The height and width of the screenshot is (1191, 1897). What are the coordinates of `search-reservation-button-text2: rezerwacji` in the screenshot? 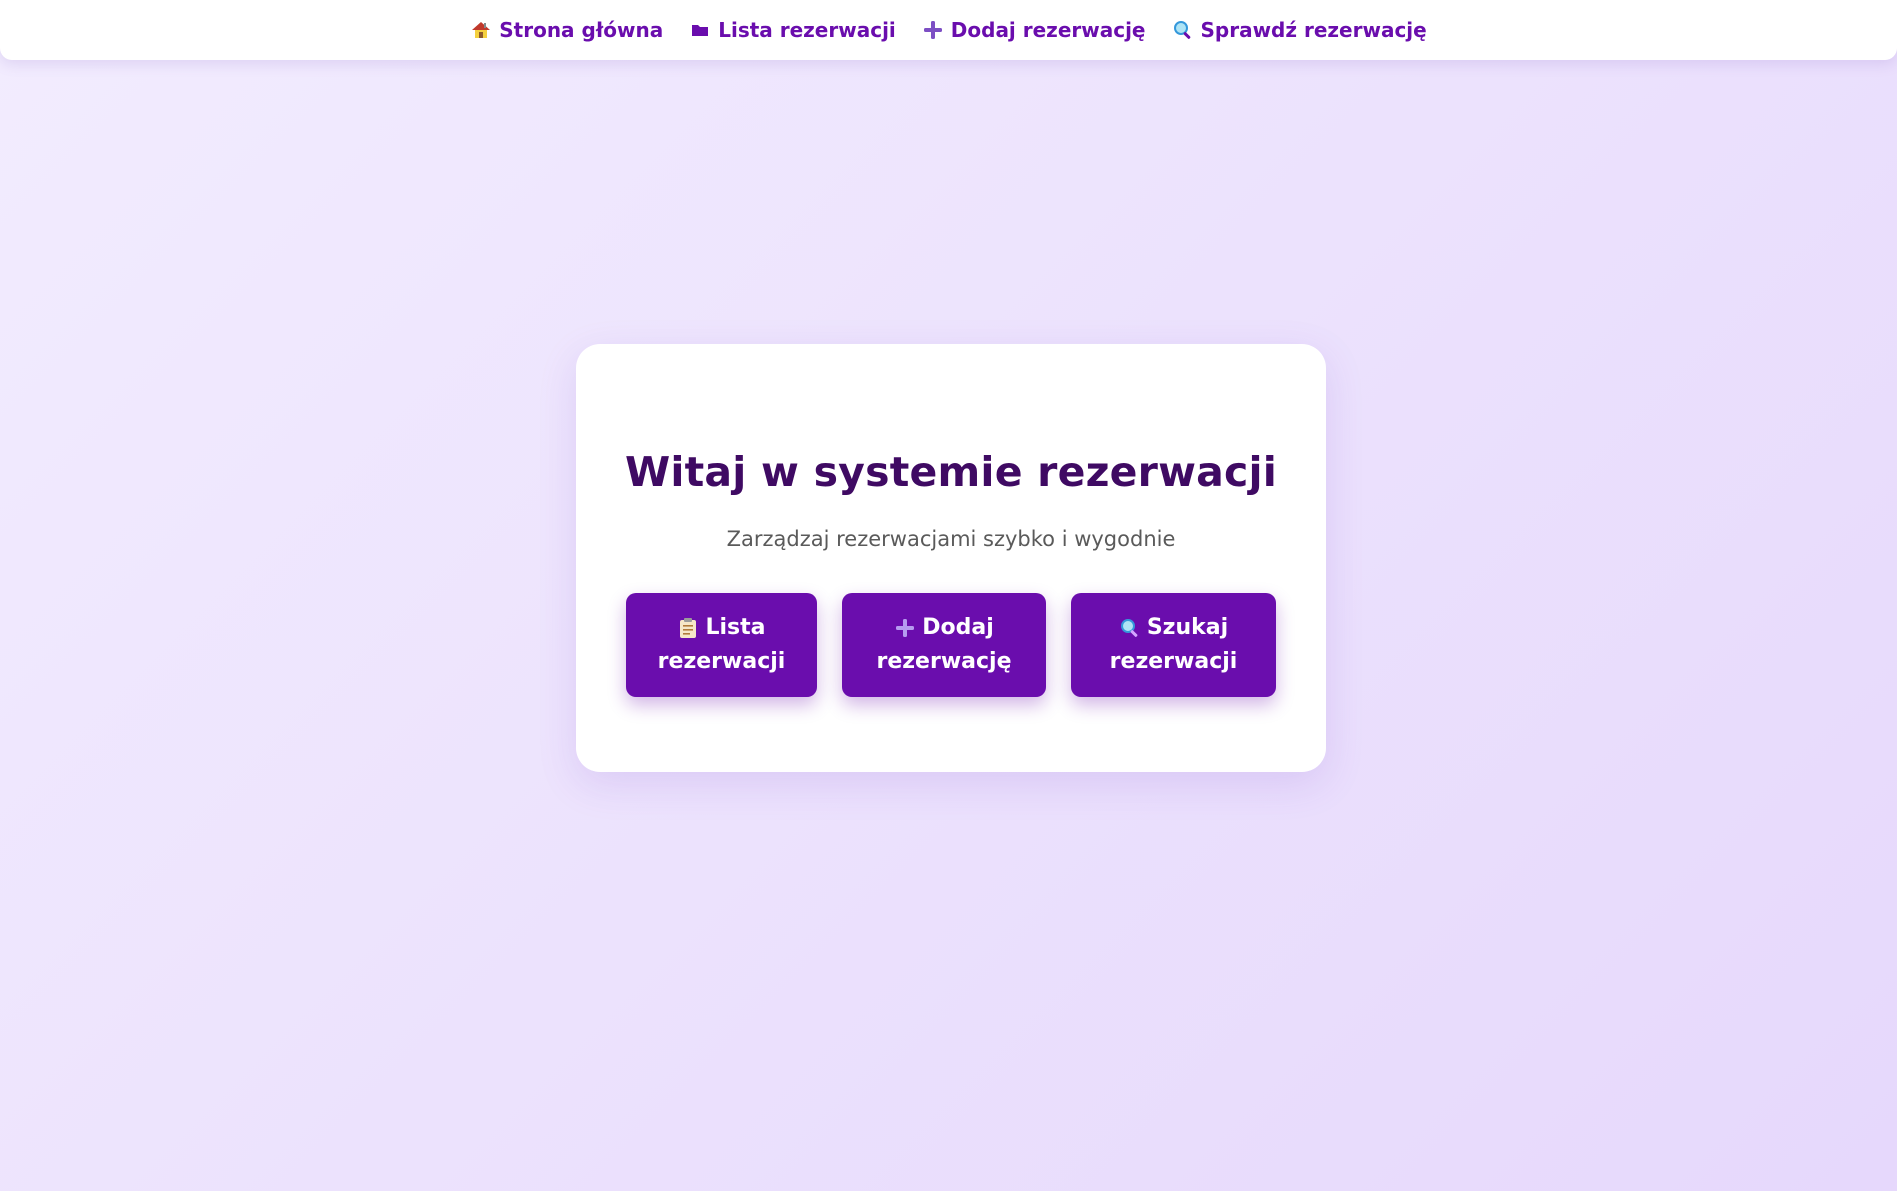 It's located at (1173, 661).